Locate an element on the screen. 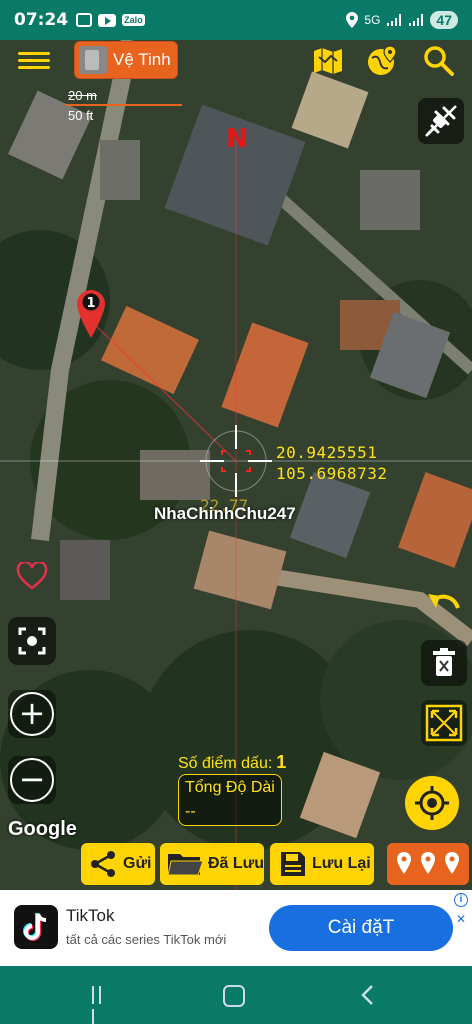 This screenshot has width=472, height=1024. share-icon is located at coordinates (103, 864).